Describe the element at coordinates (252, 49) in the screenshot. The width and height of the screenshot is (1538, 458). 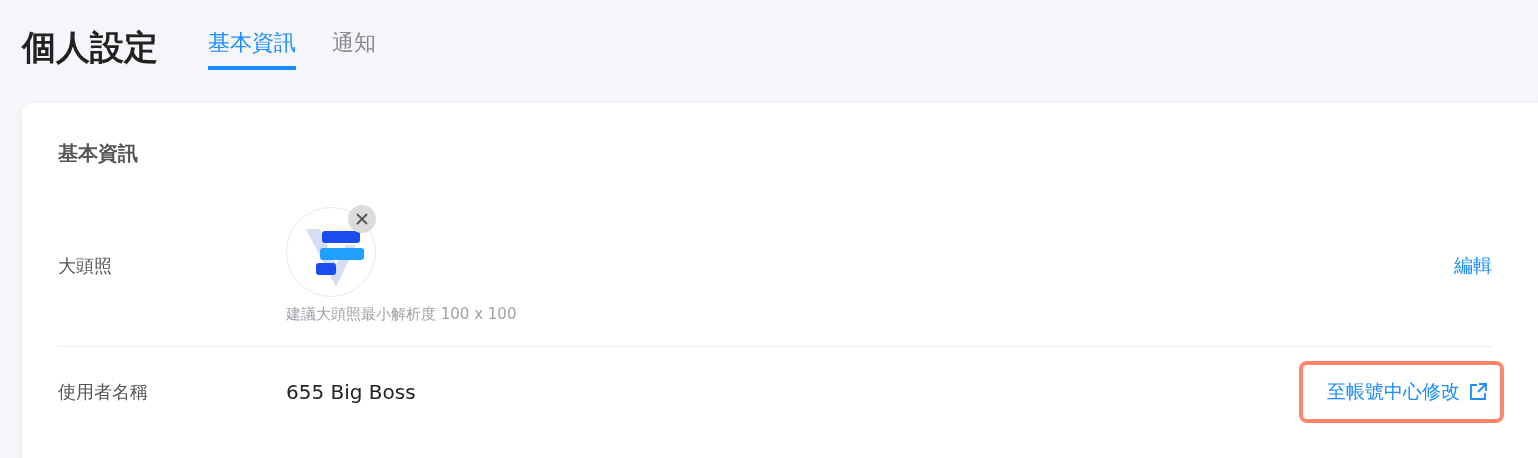
I see `tab: 基本資訊` at that location.